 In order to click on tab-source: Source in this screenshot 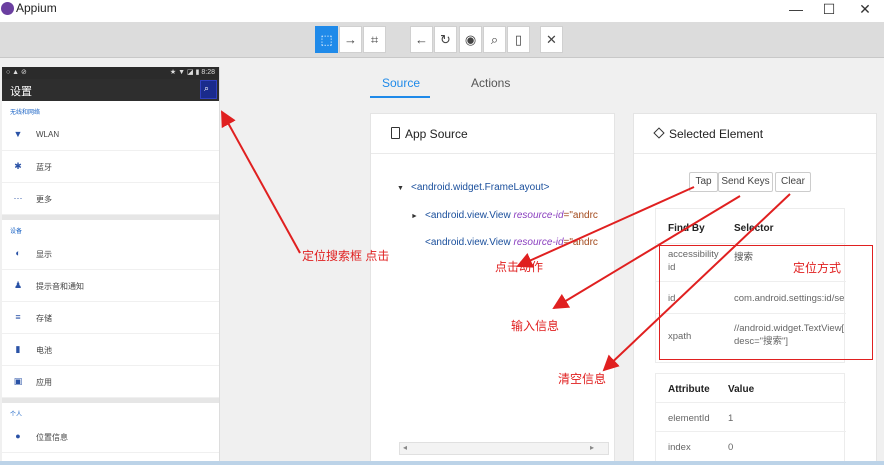, I will do `click(401, 83)`.